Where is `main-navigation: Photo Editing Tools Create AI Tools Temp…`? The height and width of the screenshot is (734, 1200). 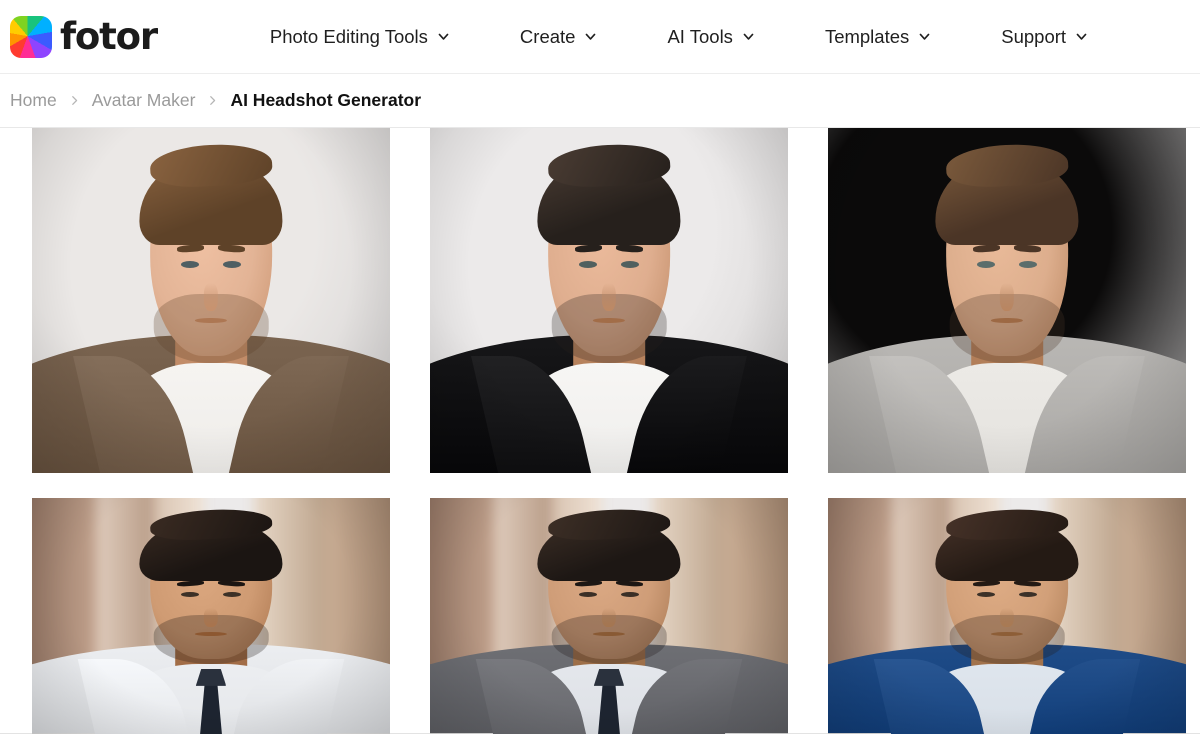
main-navigation: Photo Editing Tools Create AI Tools Temp… is located at coordinates (679, 37).